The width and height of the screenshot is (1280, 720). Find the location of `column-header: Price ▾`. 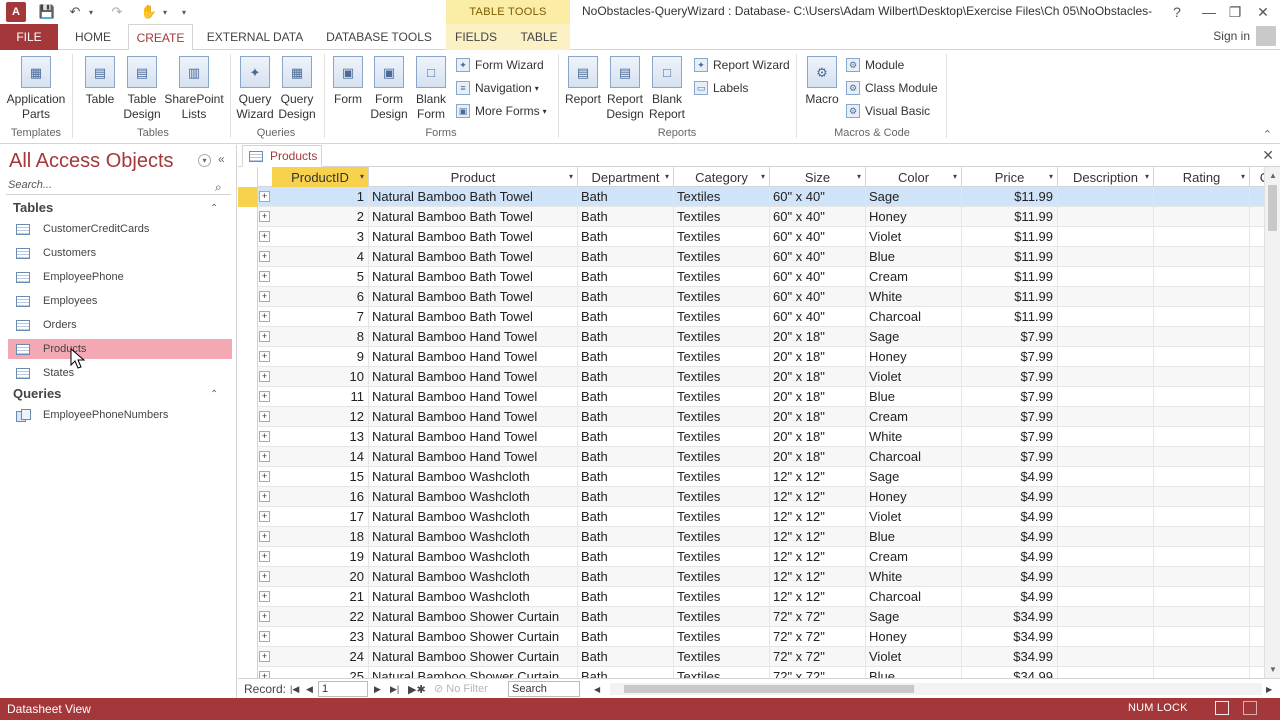

column-header: Price ▾ is located at coordinates (1010, 177).